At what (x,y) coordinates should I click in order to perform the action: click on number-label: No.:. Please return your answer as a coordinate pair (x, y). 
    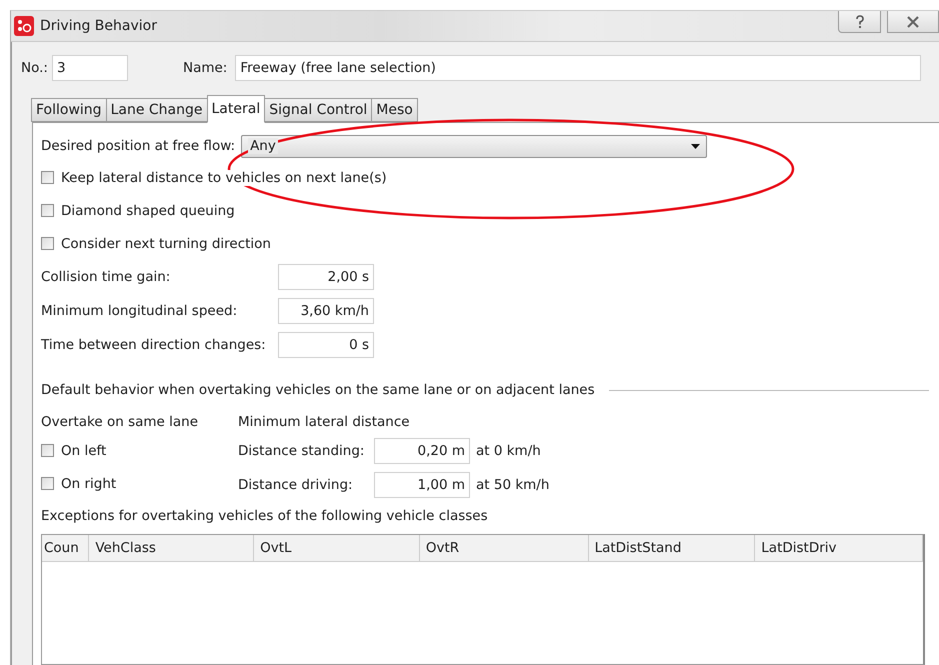
    Looking at the image, I should click on (34, 68).